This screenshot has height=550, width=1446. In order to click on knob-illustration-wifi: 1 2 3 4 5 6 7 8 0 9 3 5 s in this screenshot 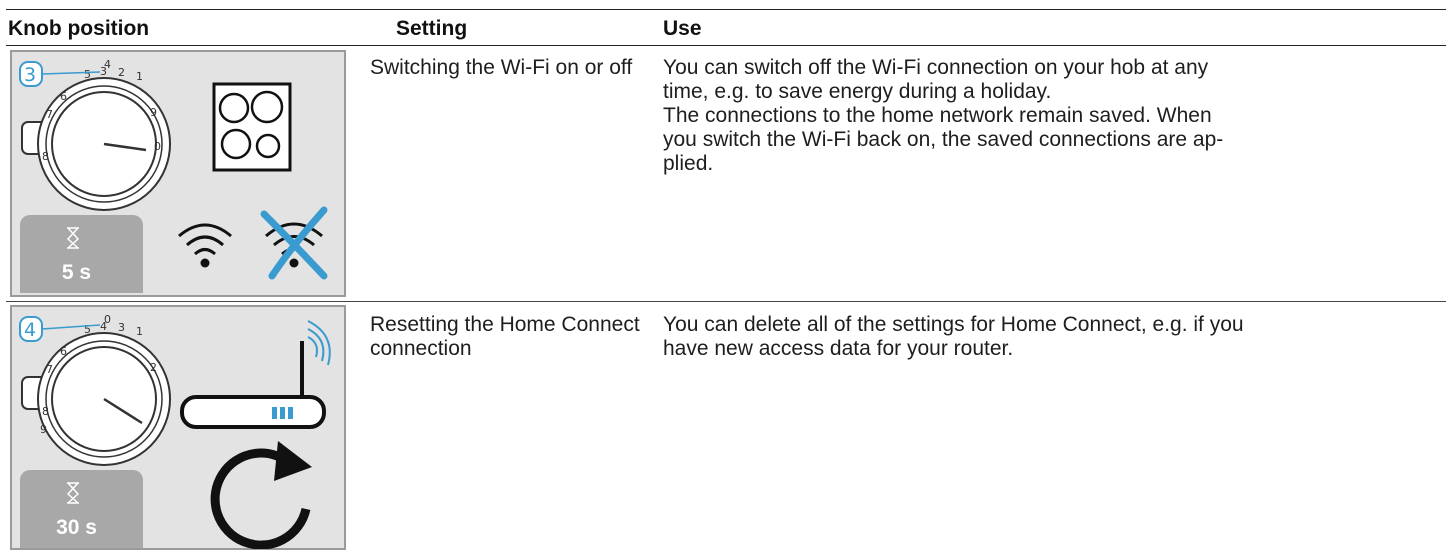, I will do `click(178, 173)`.